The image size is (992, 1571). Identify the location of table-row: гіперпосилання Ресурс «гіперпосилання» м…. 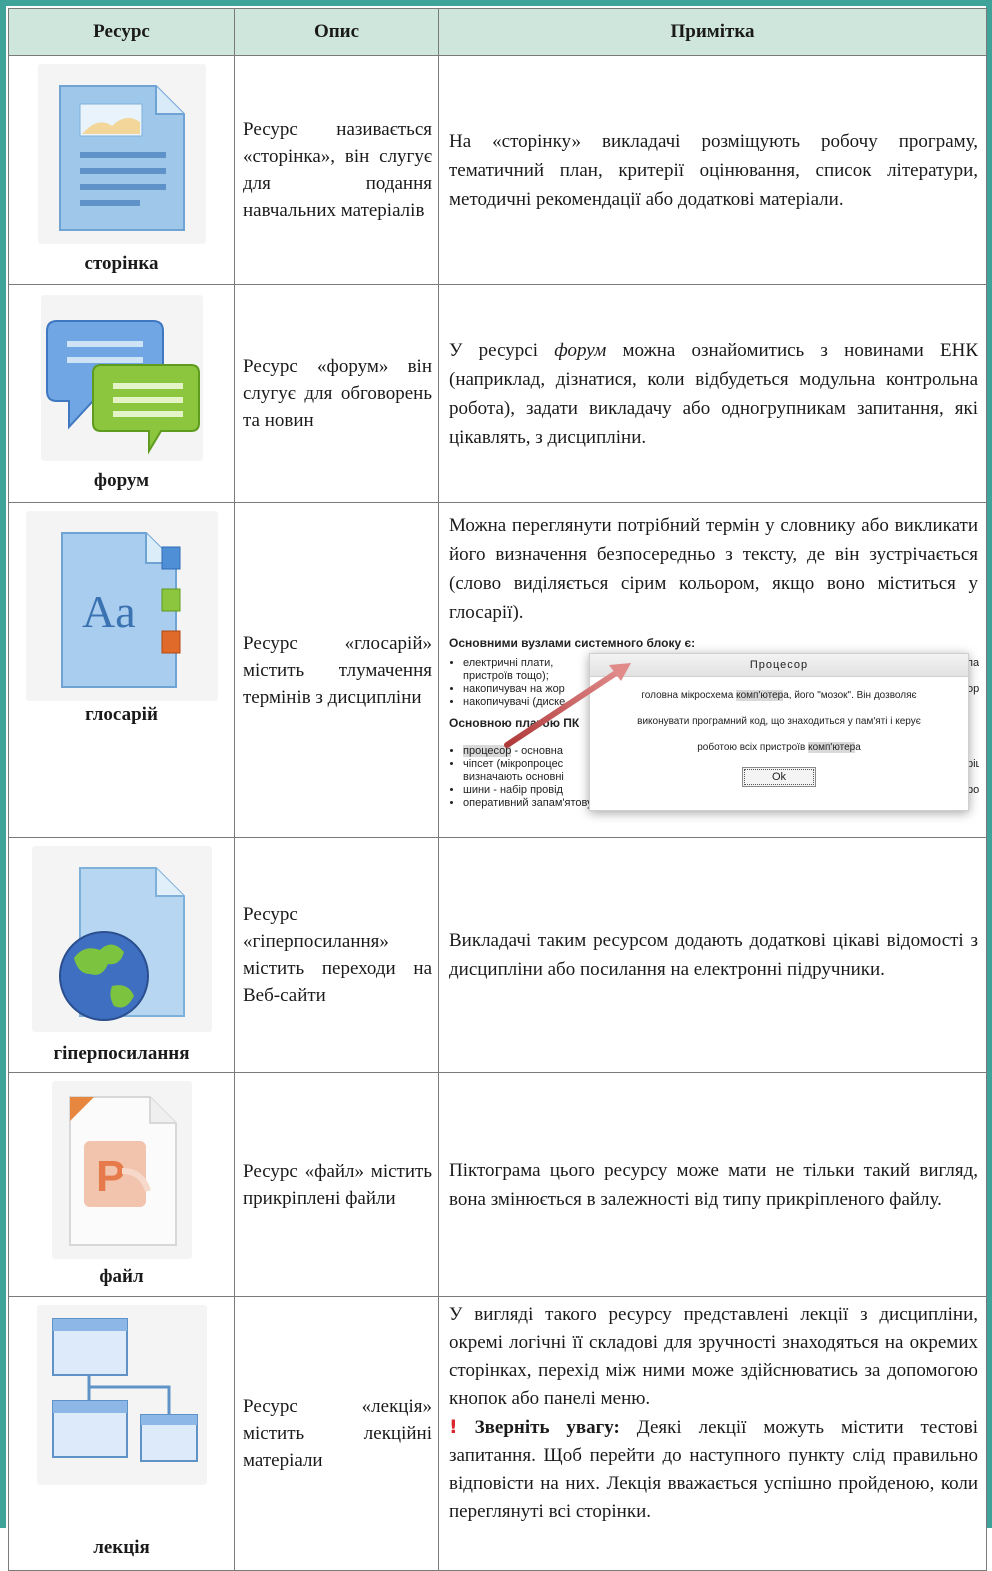
(497, 955).